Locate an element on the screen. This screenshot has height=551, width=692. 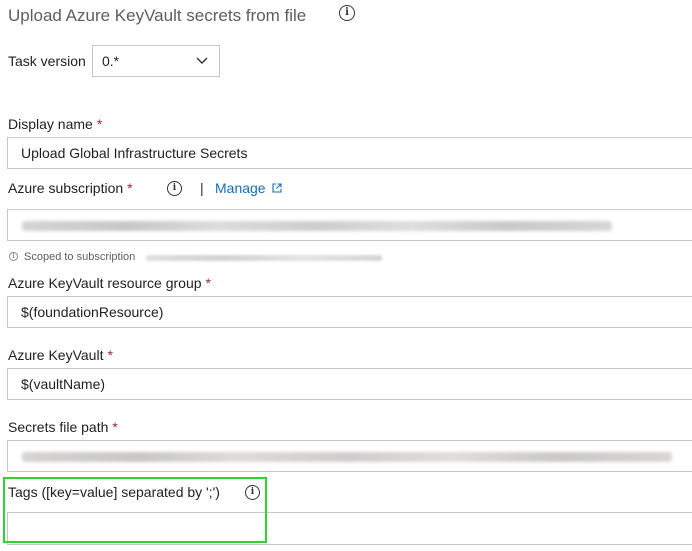
task-version-value: 0.* is located at coordinates (111, 61).